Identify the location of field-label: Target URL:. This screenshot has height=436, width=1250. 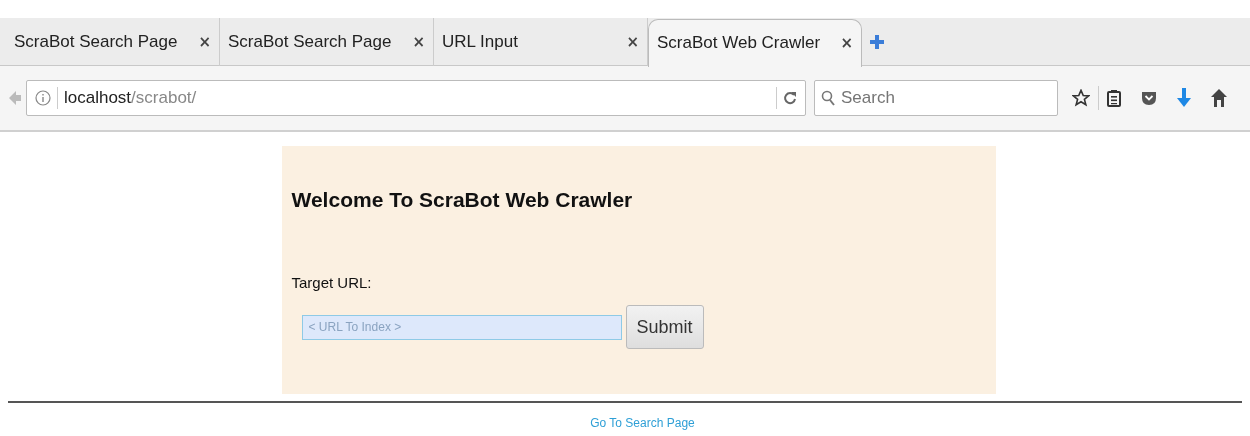
(332, 282).